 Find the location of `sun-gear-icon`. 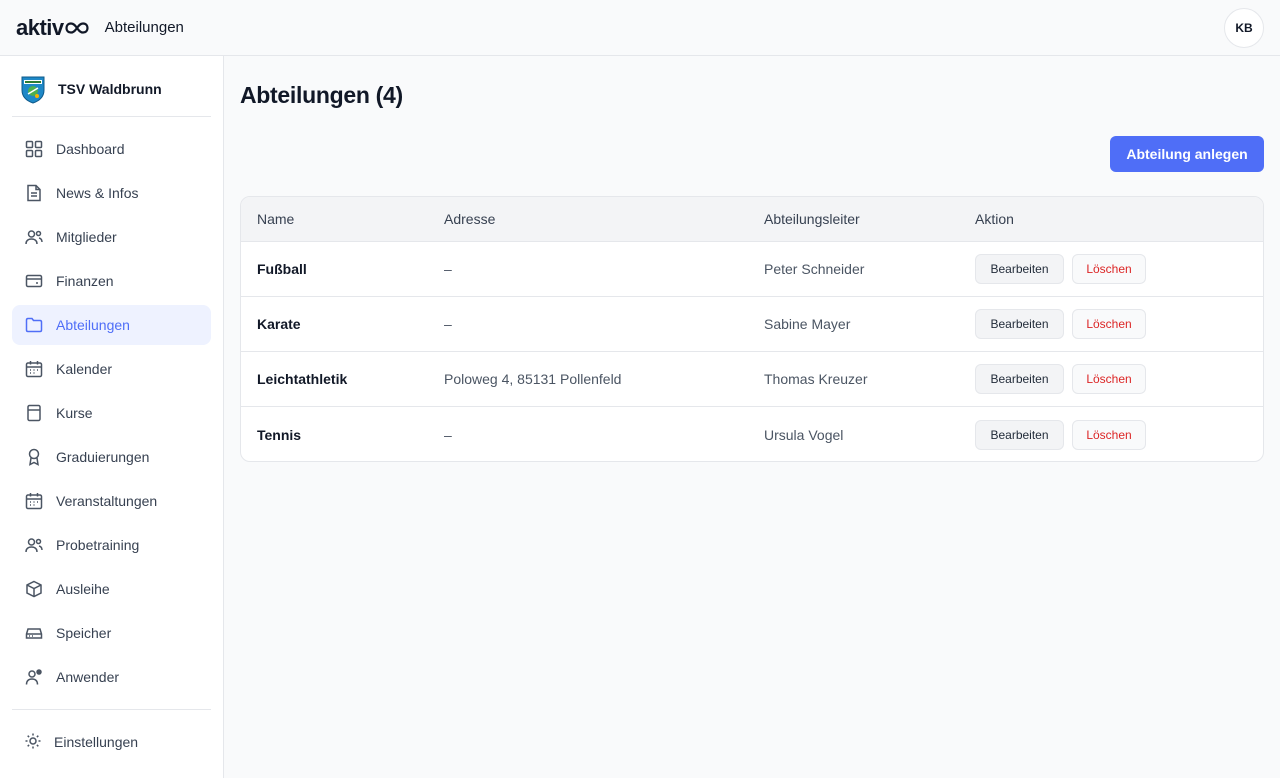

sun-gear-icon is located at coordinates (33, 742).